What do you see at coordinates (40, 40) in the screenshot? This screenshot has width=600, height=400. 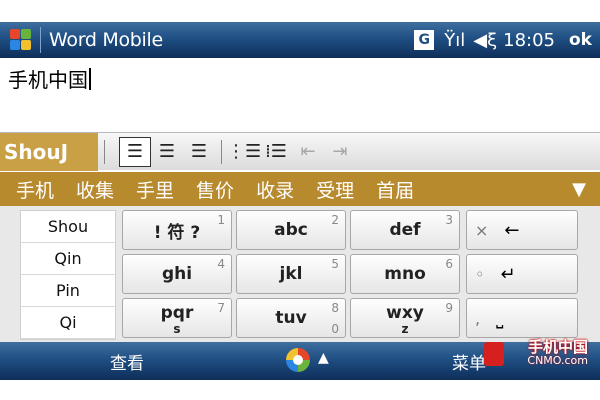 I see `title-separator` at bounding box center [40, 40].